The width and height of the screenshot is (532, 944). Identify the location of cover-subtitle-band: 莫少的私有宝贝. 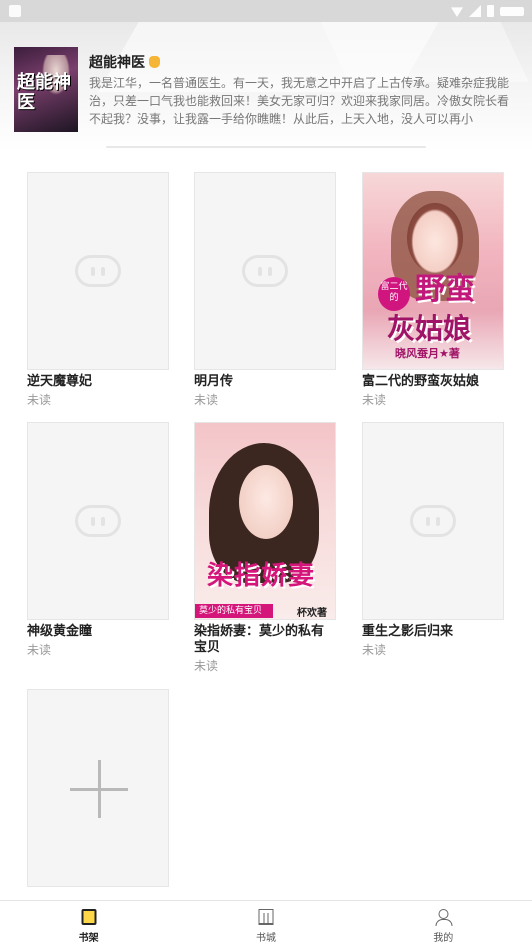
(234, 611).